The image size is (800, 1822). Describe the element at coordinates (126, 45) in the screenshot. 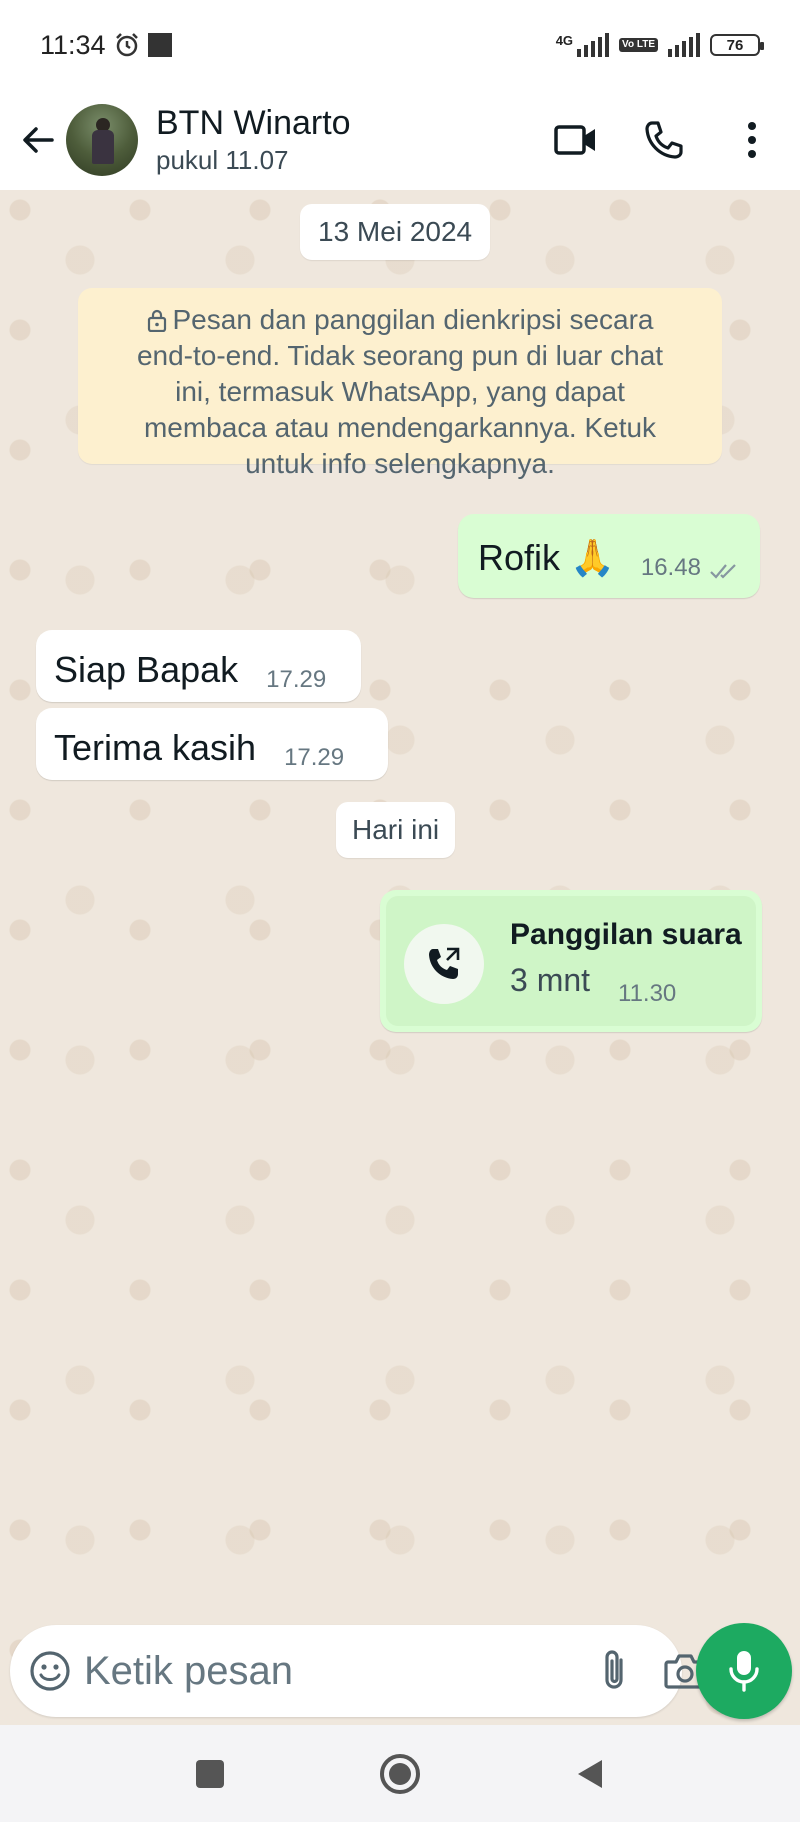

I see `alarm-icon` at that location.